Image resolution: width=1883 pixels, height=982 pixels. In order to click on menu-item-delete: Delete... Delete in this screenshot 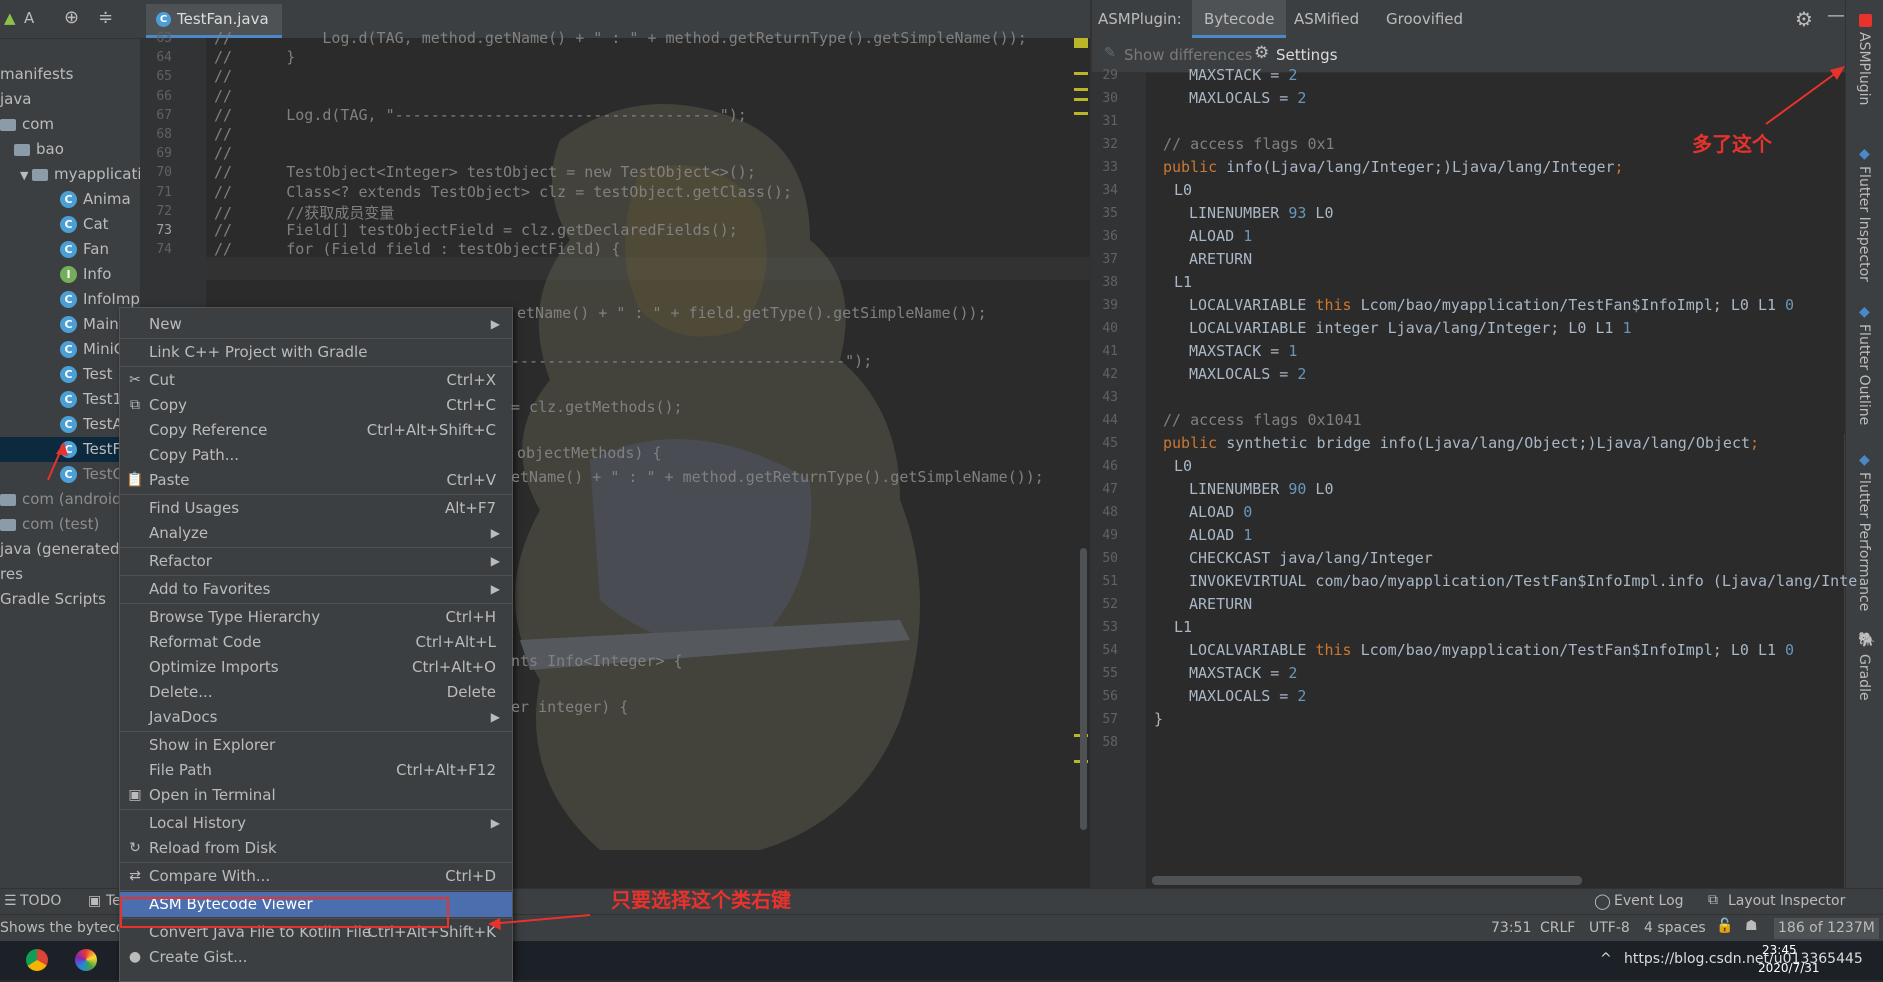, I will do `click(316, 692)`.